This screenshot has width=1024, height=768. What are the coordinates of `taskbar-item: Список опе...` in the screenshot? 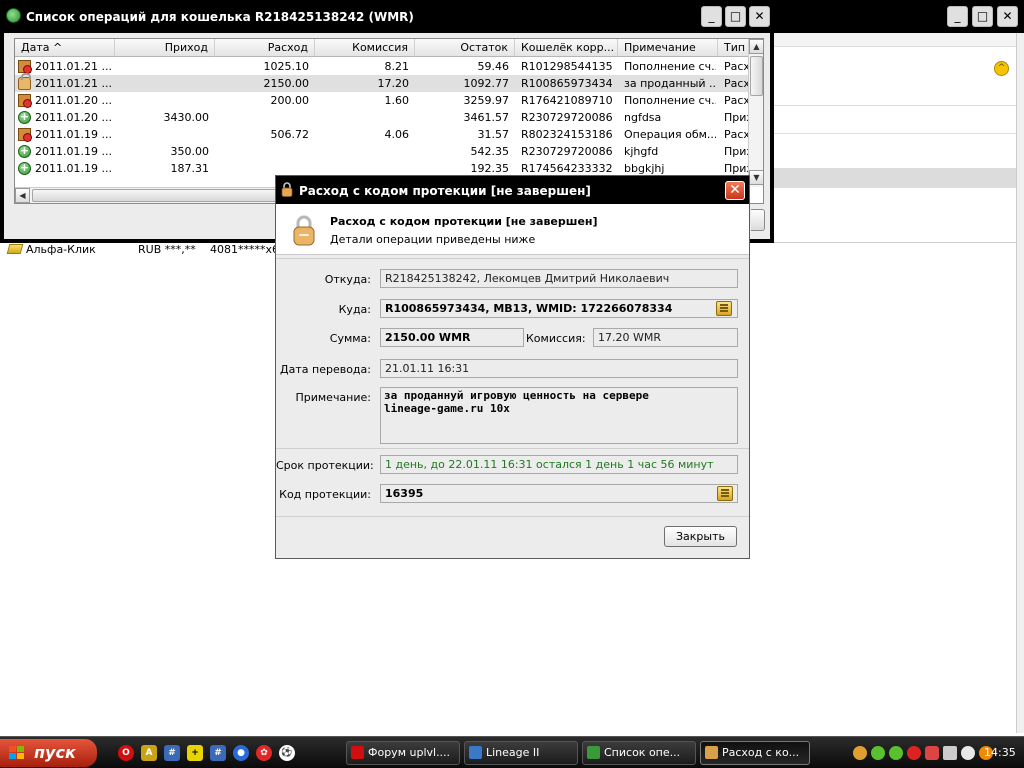 It's located at (639, 753).